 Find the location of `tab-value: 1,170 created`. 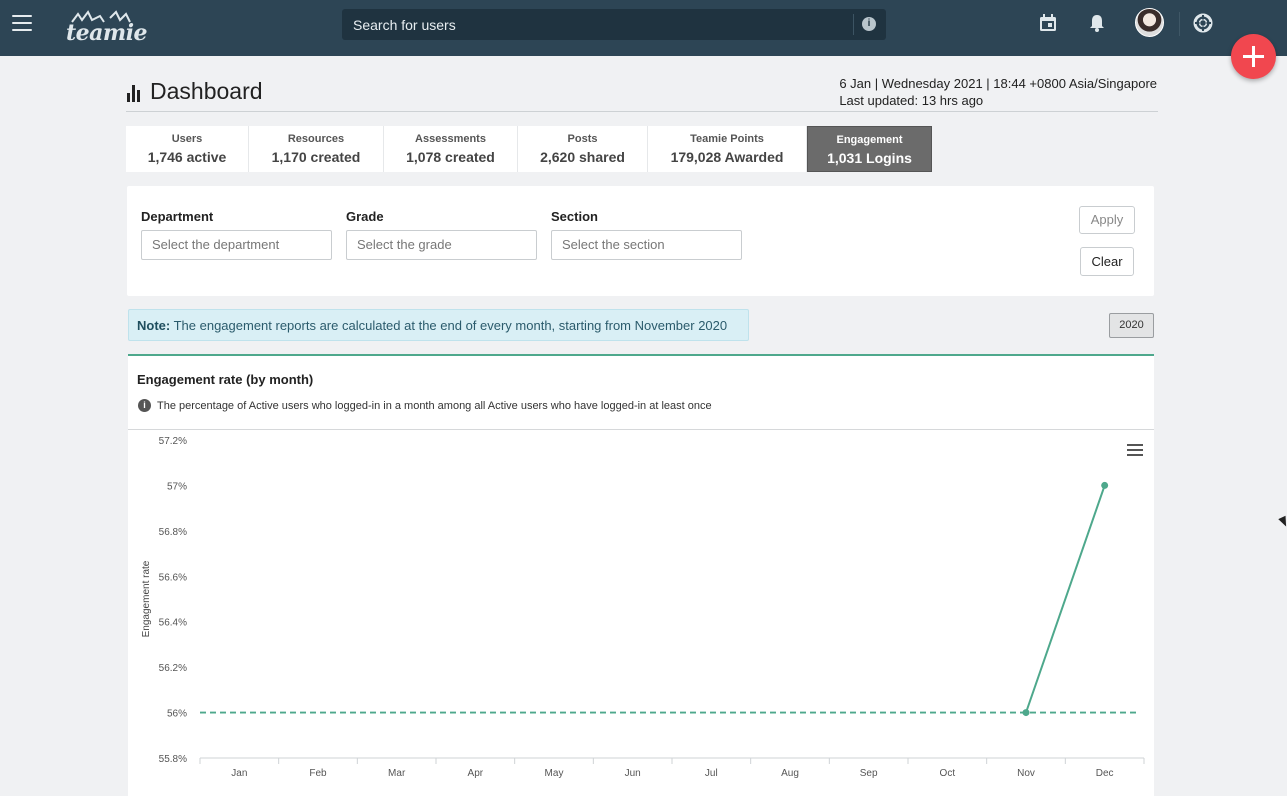

tab-value: 1,170 created is located at coordinates (316, 157).